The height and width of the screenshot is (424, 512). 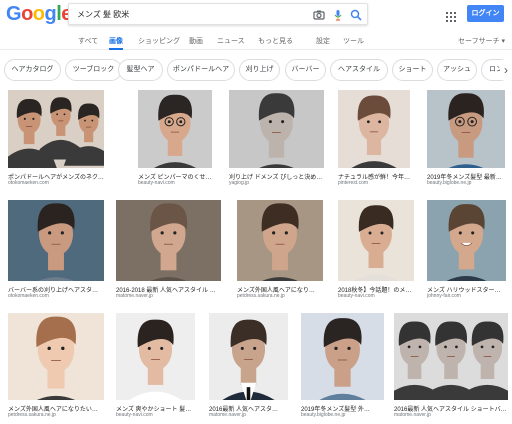 I want to click on search-box, so click(x=218, y=14).